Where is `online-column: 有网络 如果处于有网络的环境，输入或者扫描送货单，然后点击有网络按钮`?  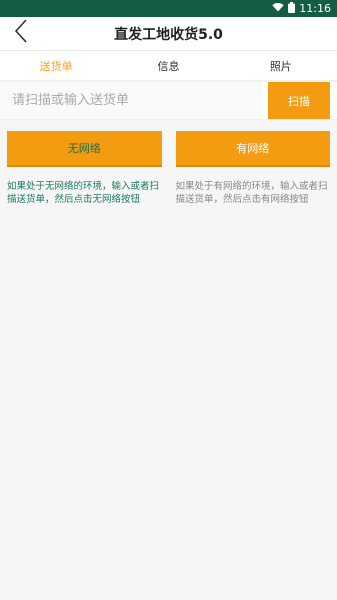 online-column: 有网络 如果处于有网络的环境，输入或者扫描送货单，然后点击有网络按钮 is located at coordinates (252, 168).